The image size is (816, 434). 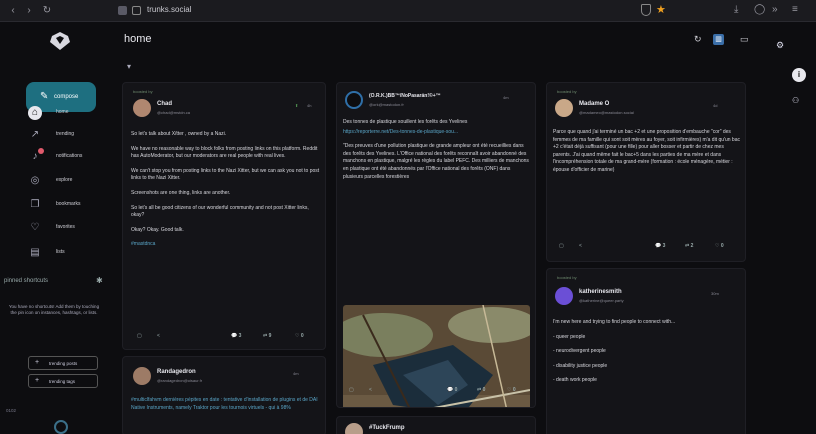 I want to click on post-author: Madame O, so click(x=594, y=104).